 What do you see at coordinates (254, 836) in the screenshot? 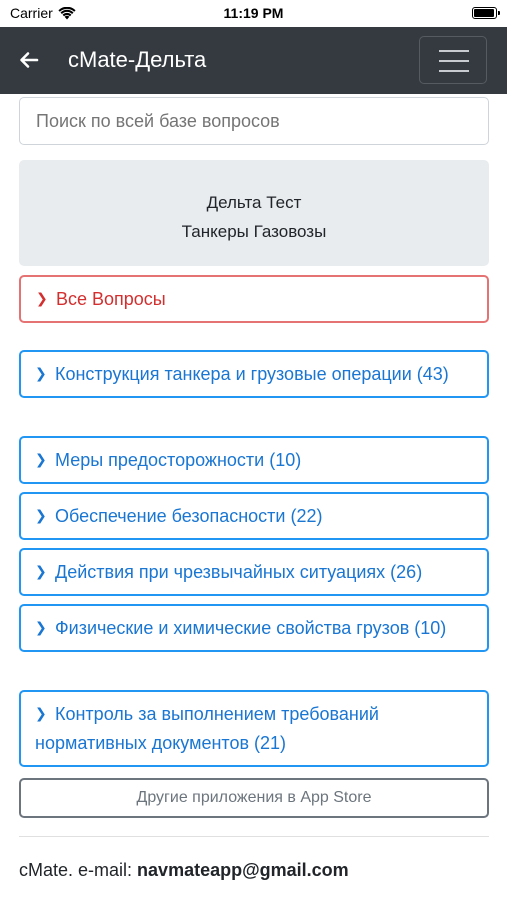
I see `divider` at bounding box center [254, 836].